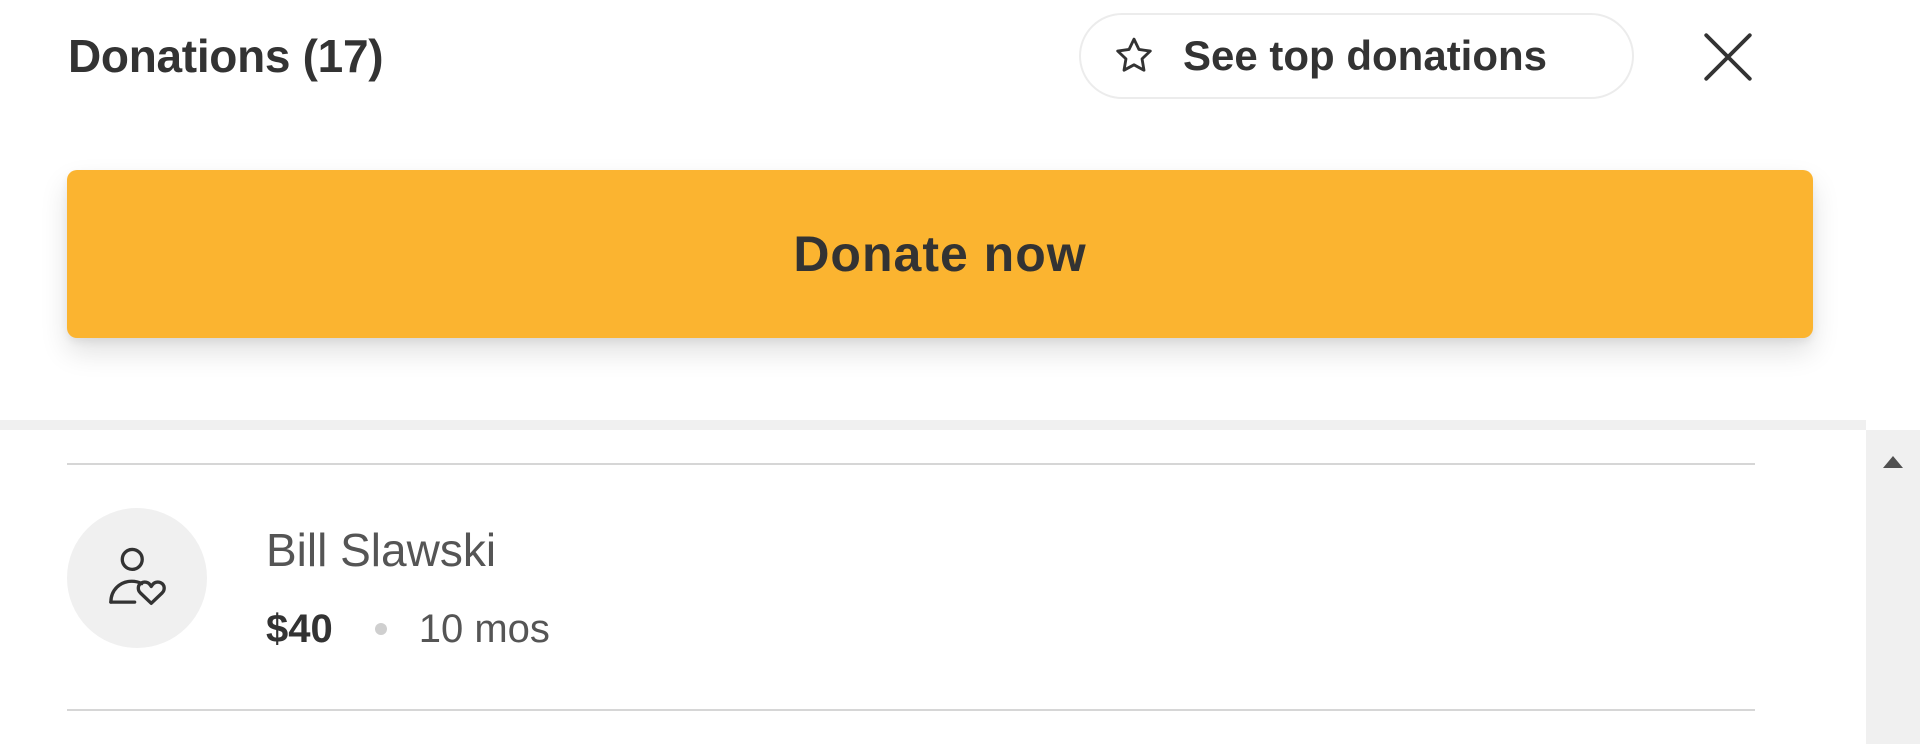  Describe the element at coordinates (381, 550) in the screenshot. I see `donor-name: Bill Slawski` at that location.